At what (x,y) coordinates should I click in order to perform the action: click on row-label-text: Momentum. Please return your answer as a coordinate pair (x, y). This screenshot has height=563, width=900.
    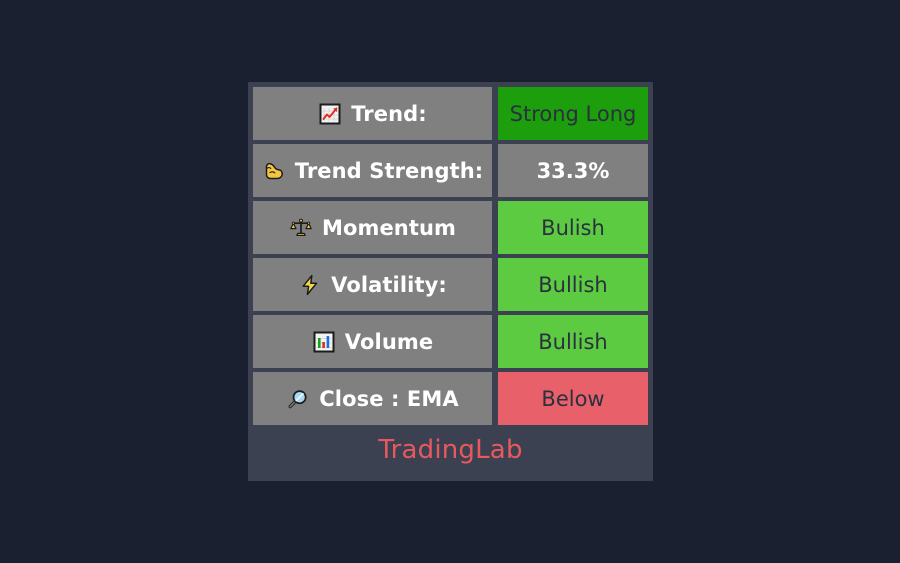
    Looking at the image, I should click on (389, 227).